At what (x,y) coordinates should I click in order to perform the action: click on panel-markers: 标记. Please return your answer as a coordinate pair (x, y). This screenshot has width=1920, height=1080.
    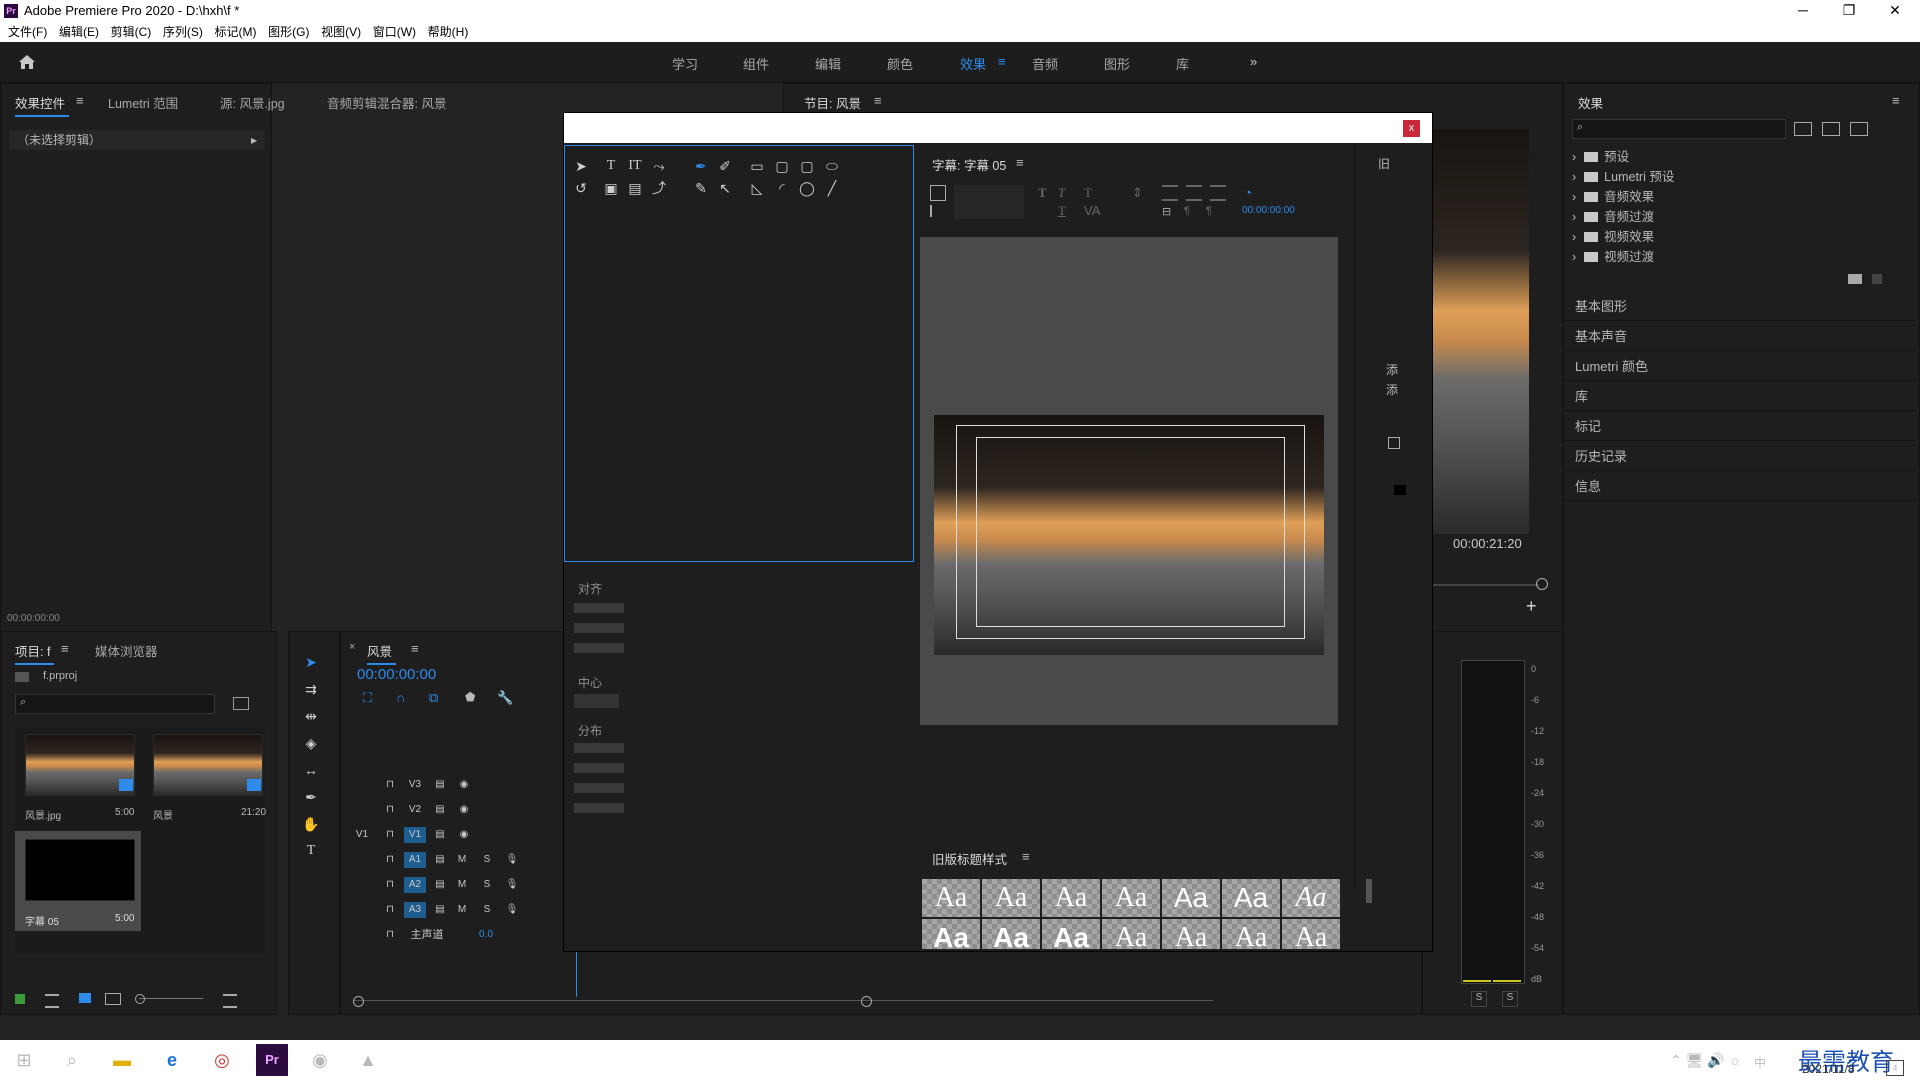
    Looking at the image, I should click on (1740, 426).